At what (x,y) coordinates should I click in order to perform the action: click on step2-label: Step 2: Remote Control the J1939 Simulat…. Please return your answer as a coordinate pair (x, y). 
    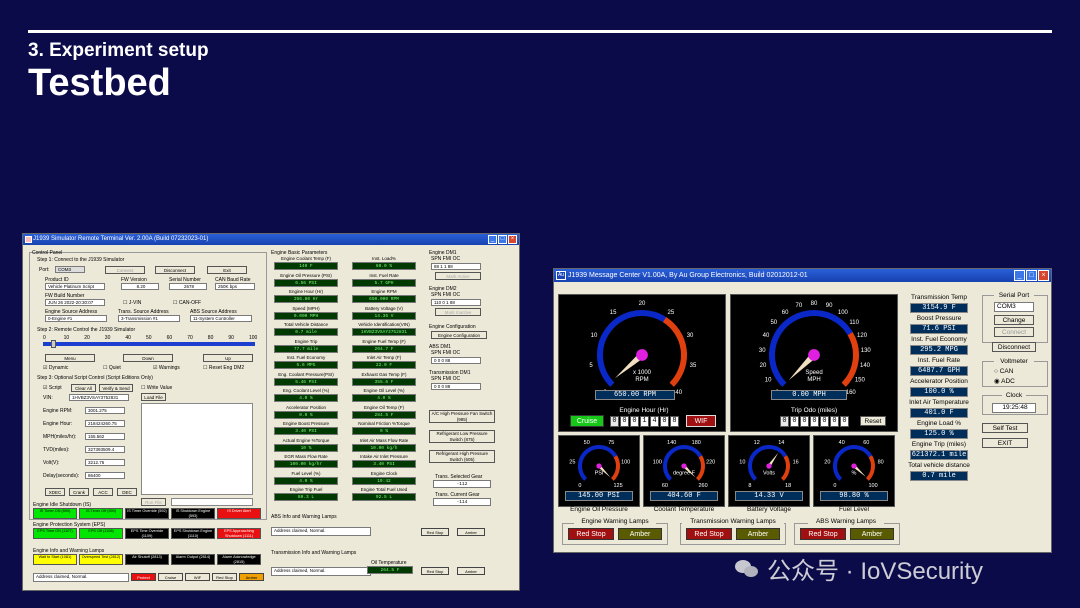
    Looking at the image, I should click on (86, 330).